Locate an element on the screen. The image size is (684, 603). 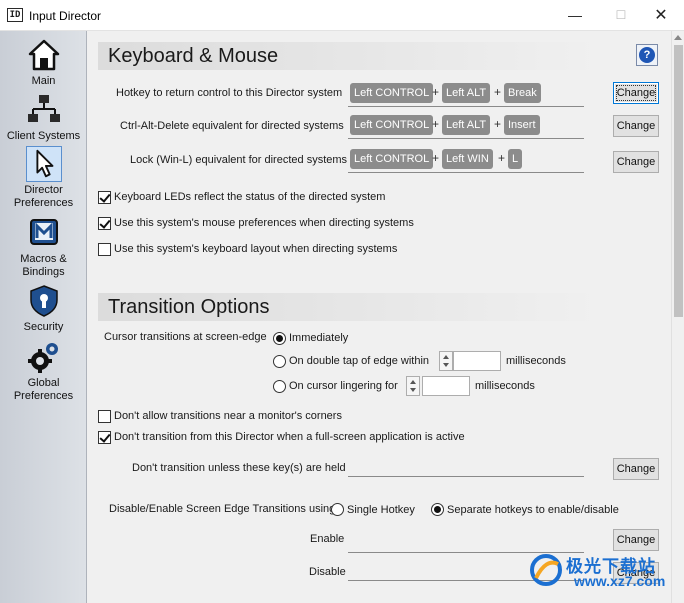
minimize-button: — is located at coordinates (575, 15).